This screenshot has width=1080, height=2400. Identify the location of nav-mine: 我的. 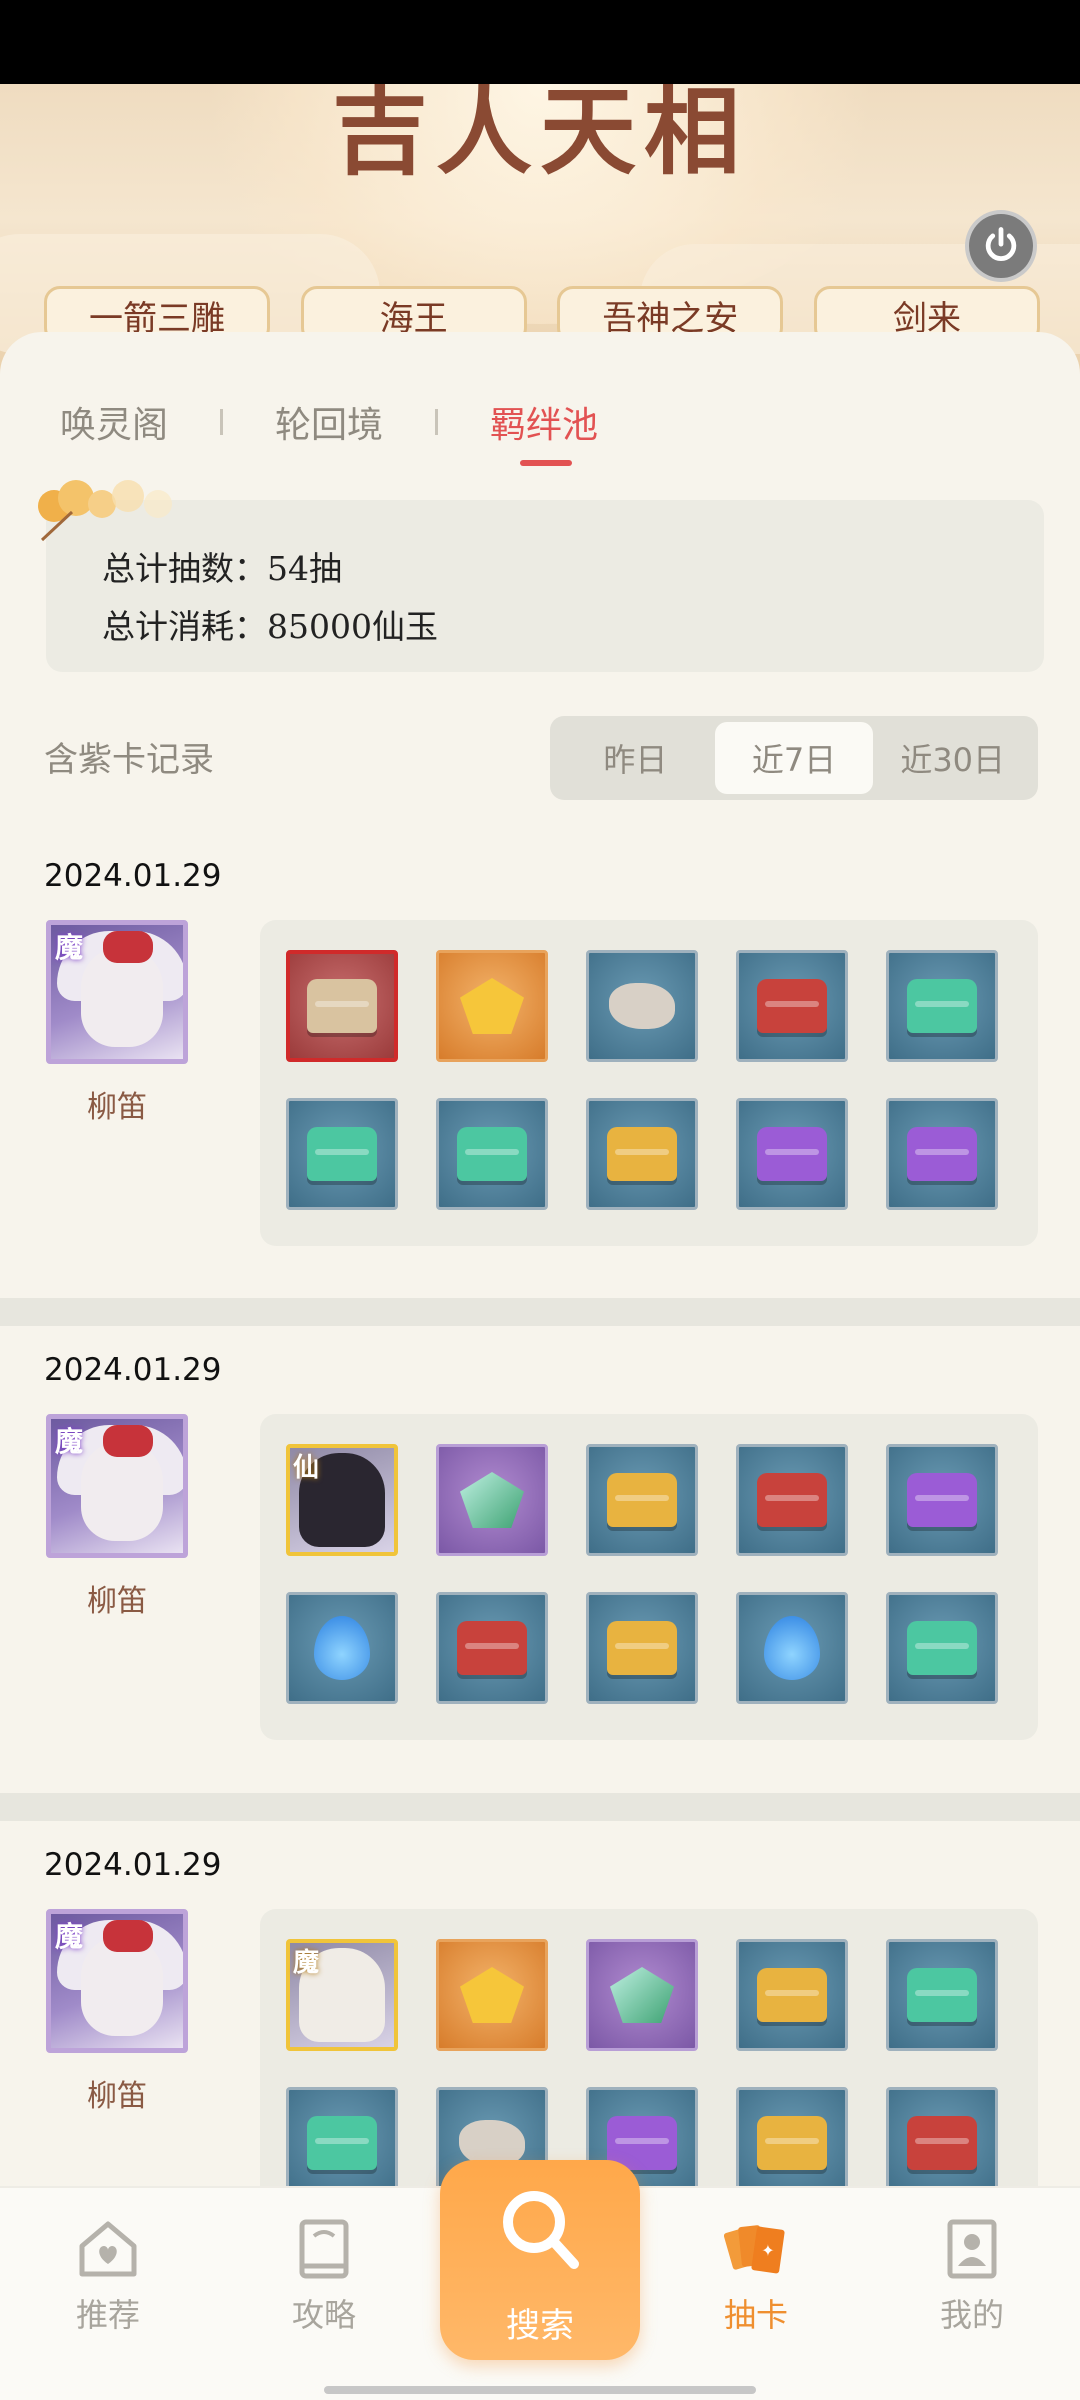
(972, 2277).